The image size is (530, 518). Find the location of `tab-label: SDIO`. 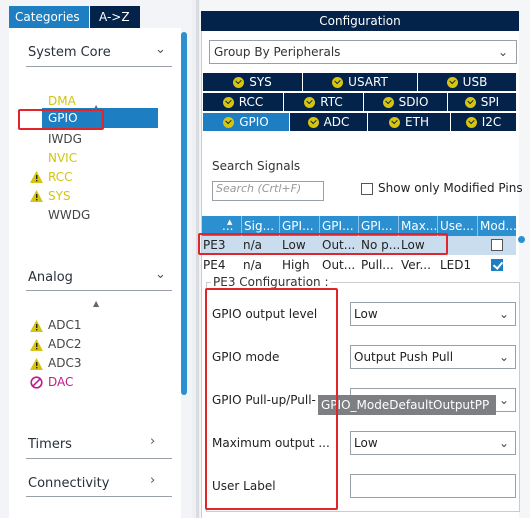

tab-label: SDIO is located at coordinates (413, 102).